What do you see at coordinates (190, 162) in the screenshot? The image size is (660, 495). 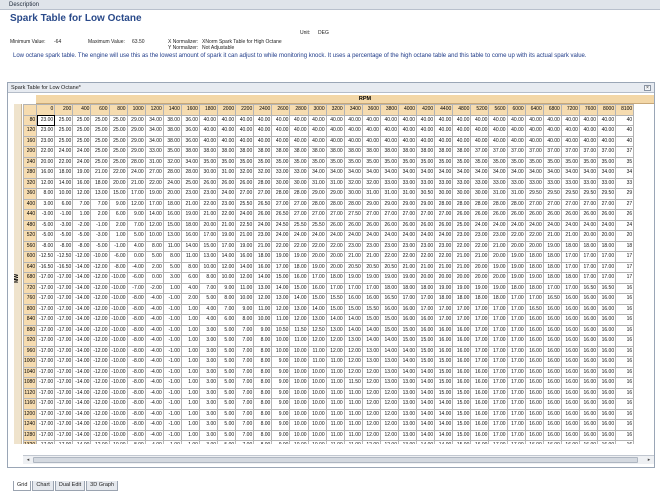 I see `grid-cell: 34.00` at bounding box center [190, 162].